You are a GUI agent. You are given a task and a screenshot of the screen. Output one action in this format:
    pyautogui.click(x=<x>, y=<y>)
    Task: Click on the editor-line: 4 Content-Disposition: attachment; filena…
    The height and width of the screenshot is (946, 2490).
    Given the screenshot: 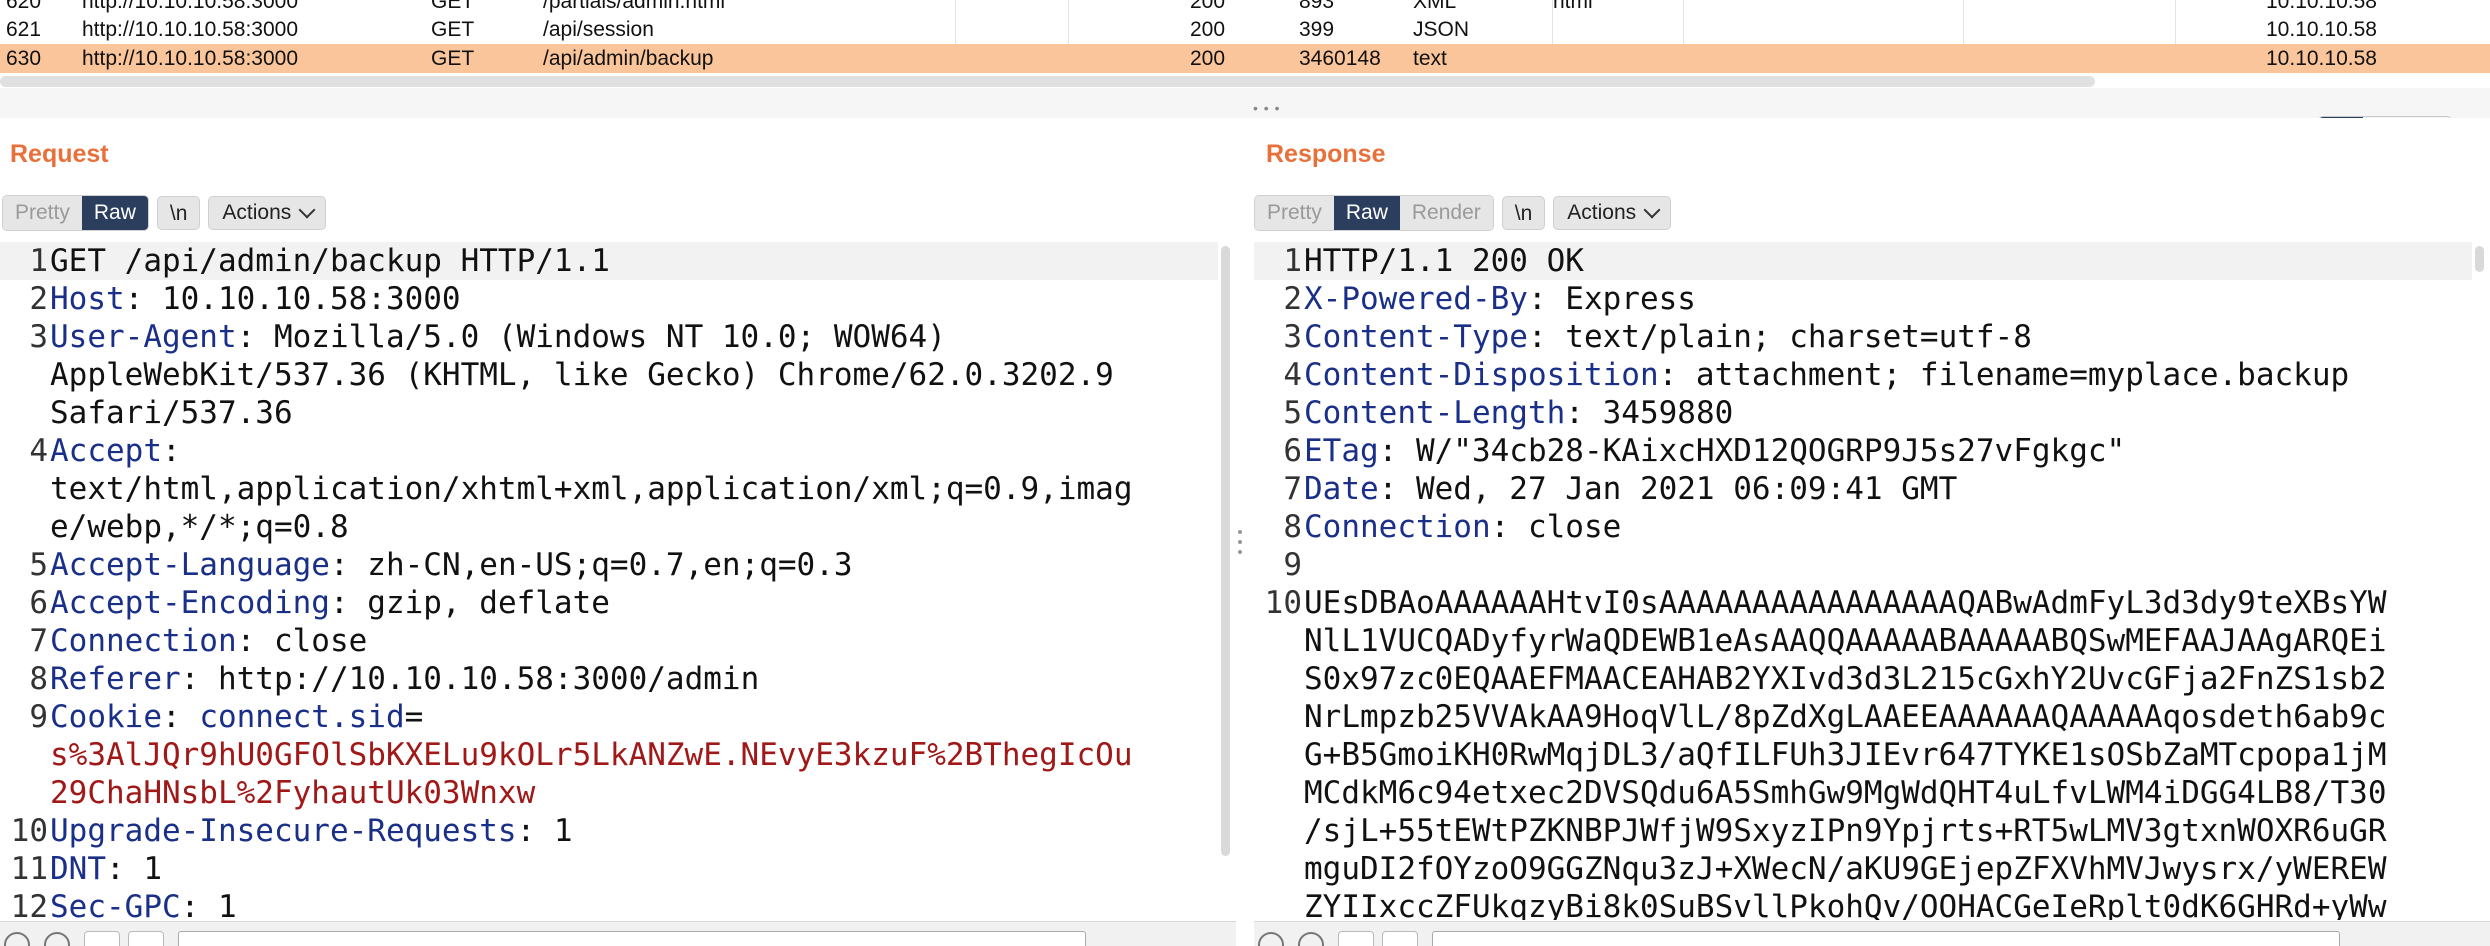 What is the action you would take?
    pyautogui.click(x=1863, y=375)
    